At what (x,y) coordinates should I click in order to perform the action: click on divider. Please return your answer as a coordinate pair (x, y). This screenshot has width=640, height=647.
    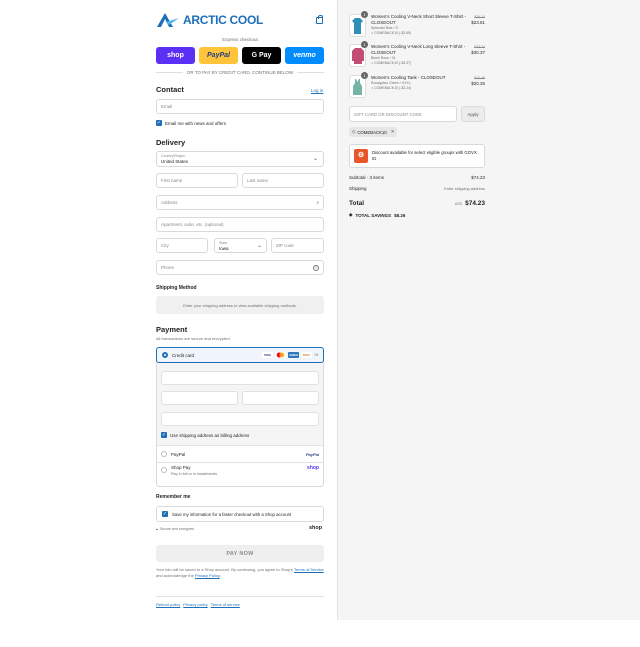
    Looking at the image, I should click on (240, 462).